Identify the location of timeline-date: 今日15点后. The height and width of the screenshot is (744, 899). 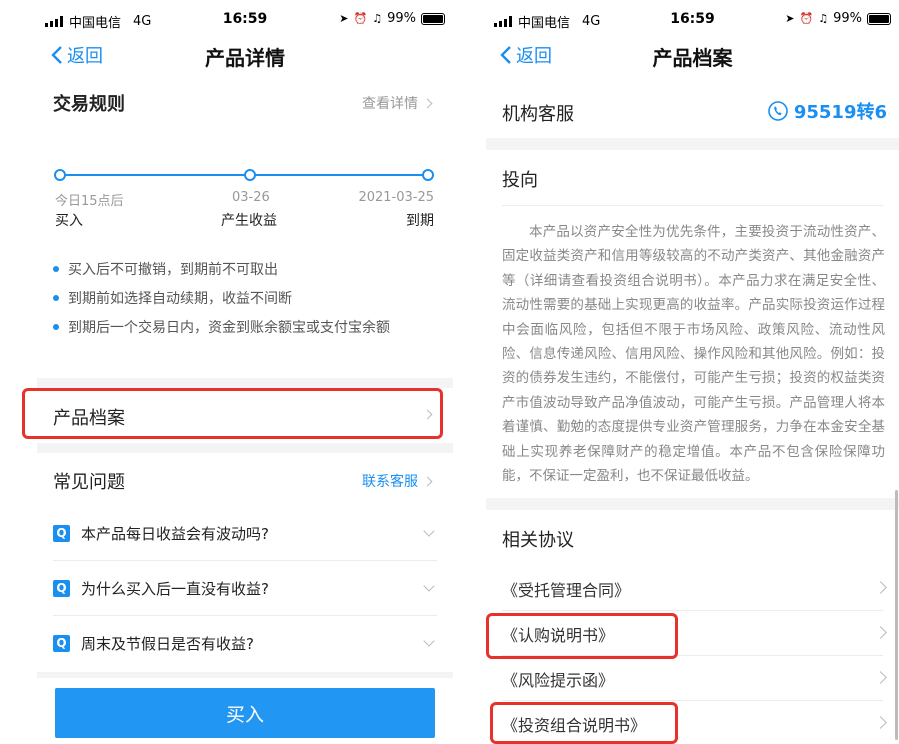
(89, 201).